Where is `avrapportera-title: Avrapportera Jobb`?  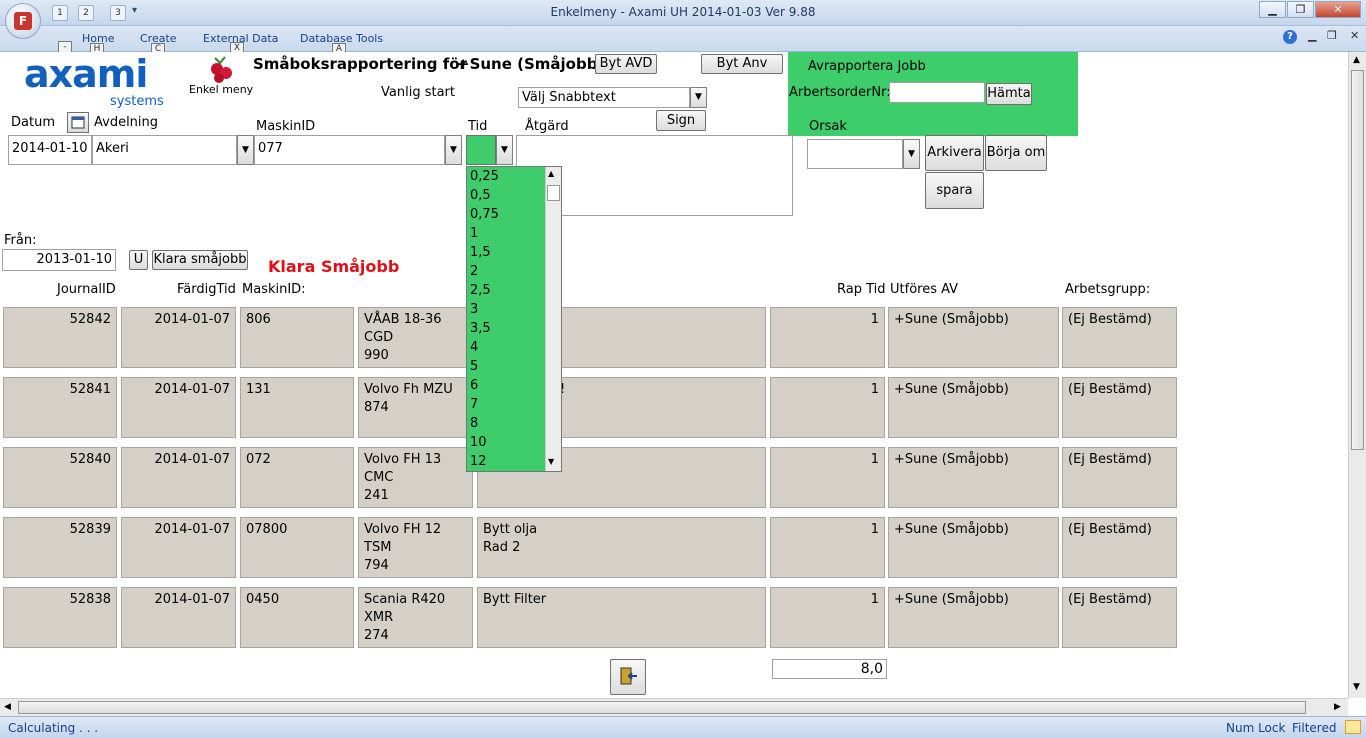
avrapportera-title: Avrapportera Jobb is located at coordinates (867, 66).